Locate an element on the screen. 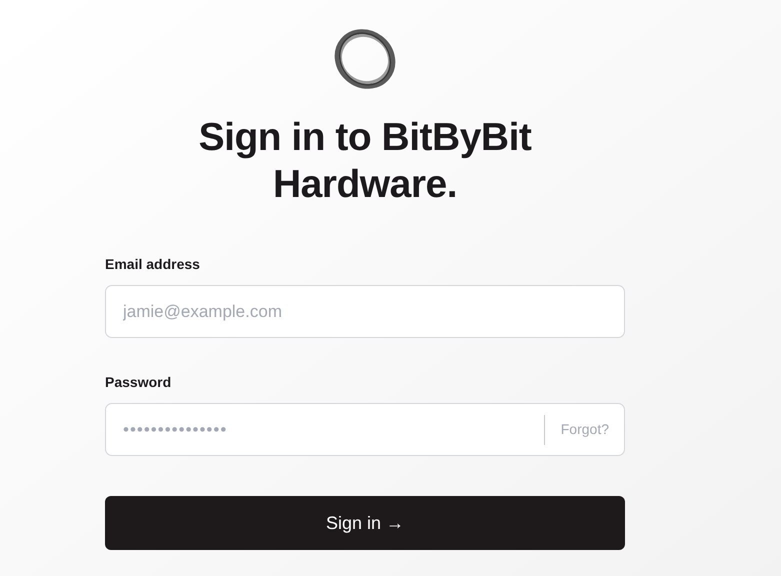 This screenshot has height=576, width=781. sign-in-button: Sign in → is located at coordinates (365, 523).